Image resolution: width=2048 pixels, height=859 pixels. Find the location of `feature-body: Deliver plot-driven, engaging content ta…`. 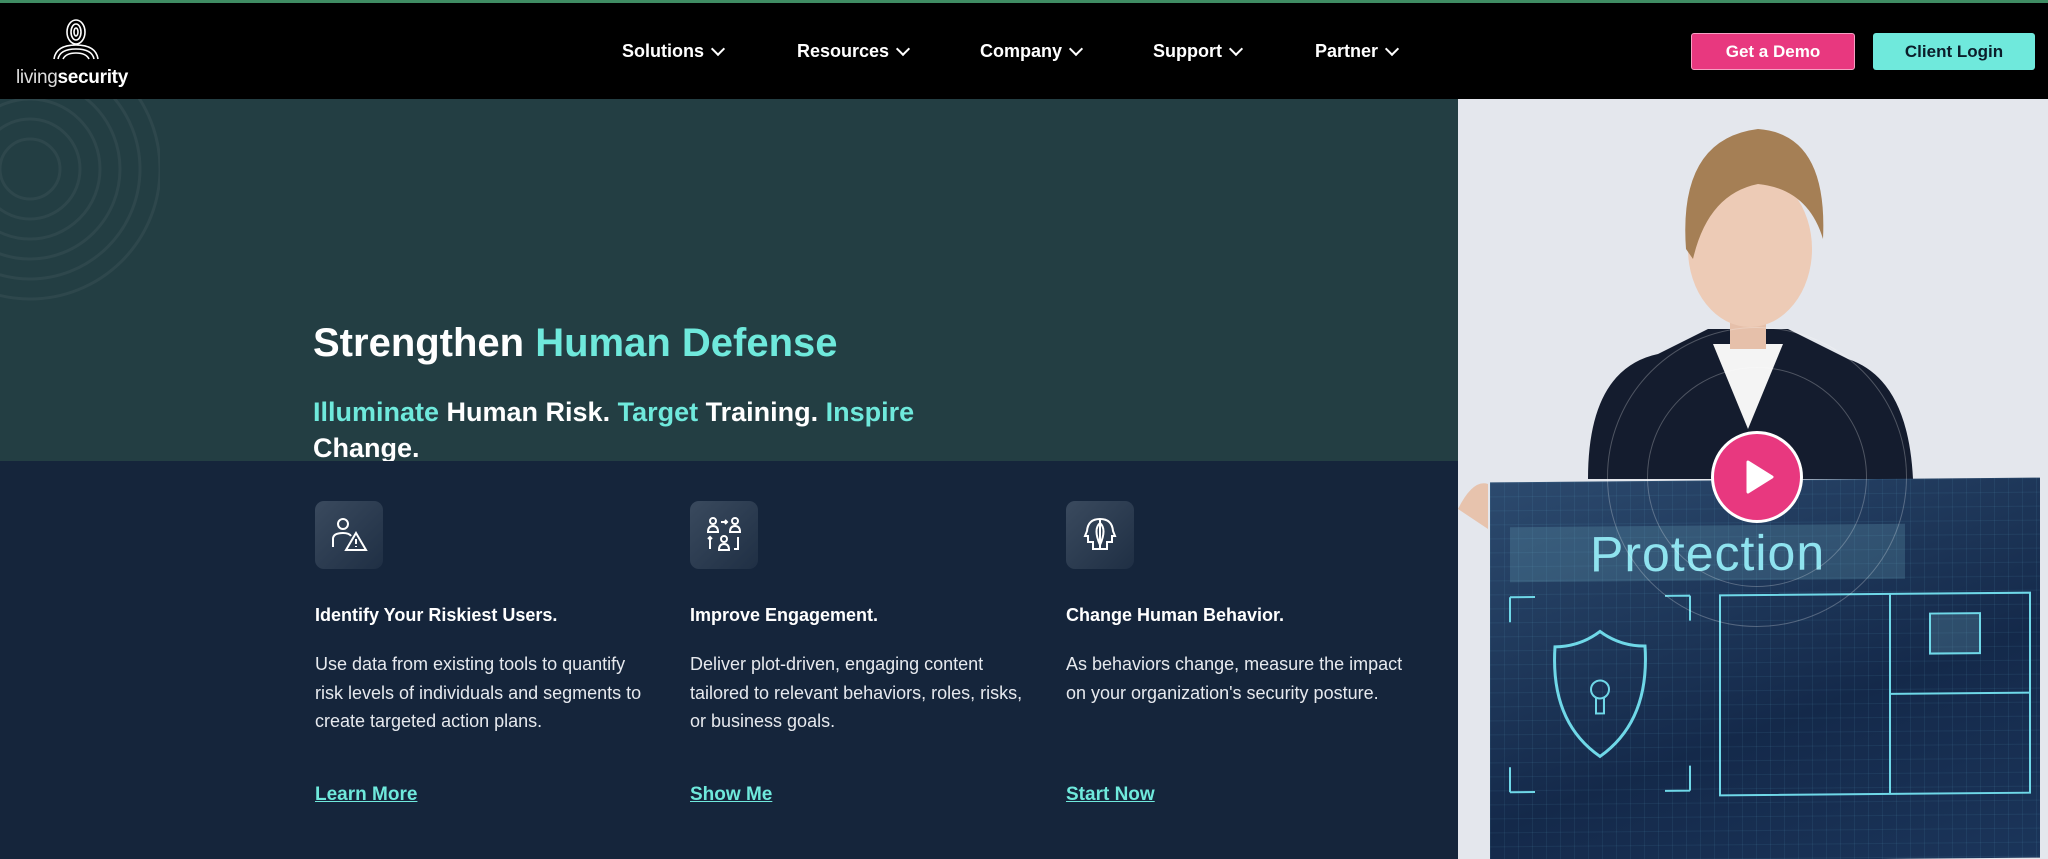

feature-body: Deliver plot-driven, engaging content ta… is located at coordinates (856, 692).